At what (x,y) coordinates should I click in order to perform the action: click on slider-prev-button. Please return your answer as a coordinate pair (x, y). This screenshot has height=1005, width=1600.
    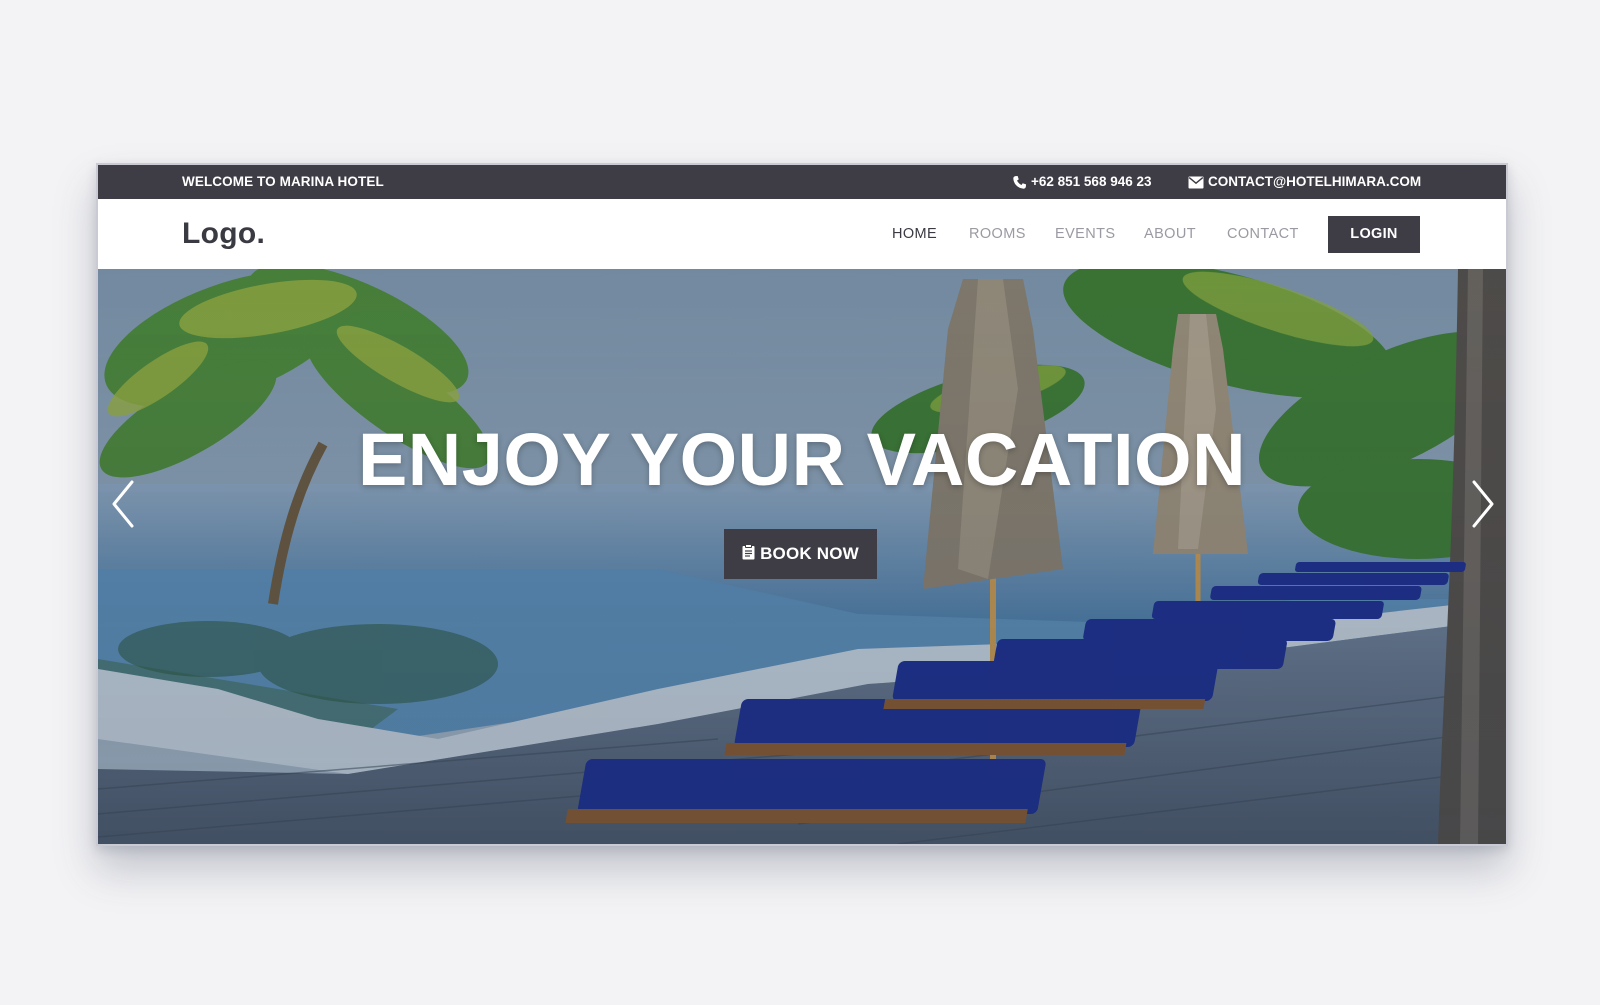
    Looking at the image, I should click on (124, 504).